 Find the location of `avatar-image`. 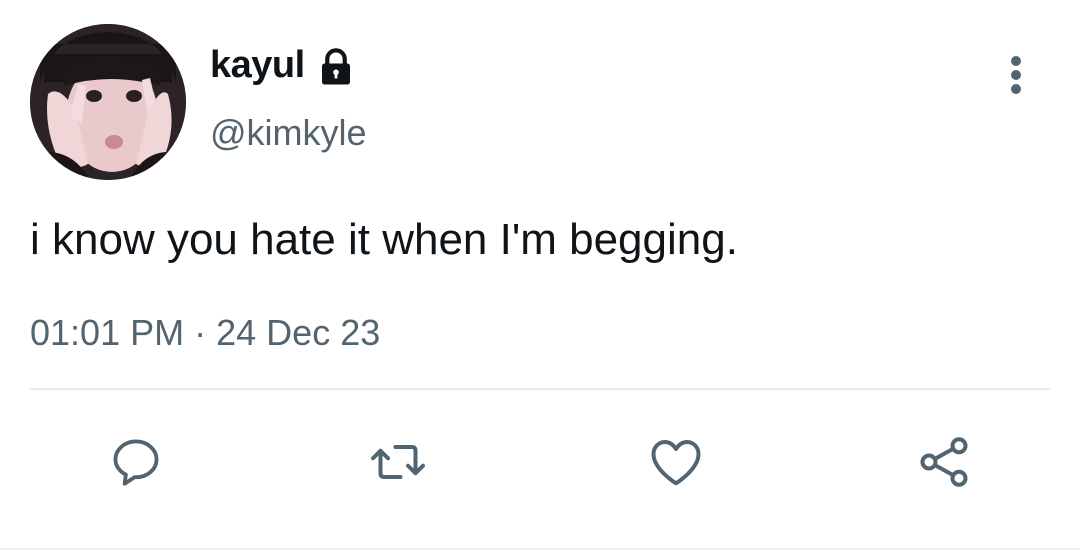

avatar-image is located at coordinates (108, 102).